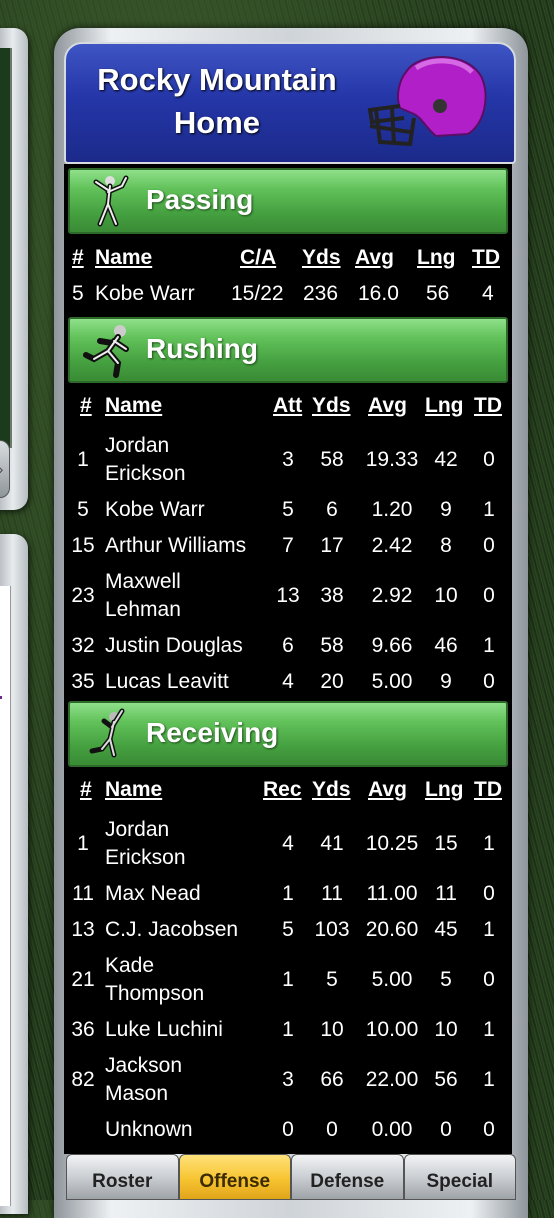 This screenshot has height=1218, width=554. I want to click on stat-yds: 17, so click(332, 545).